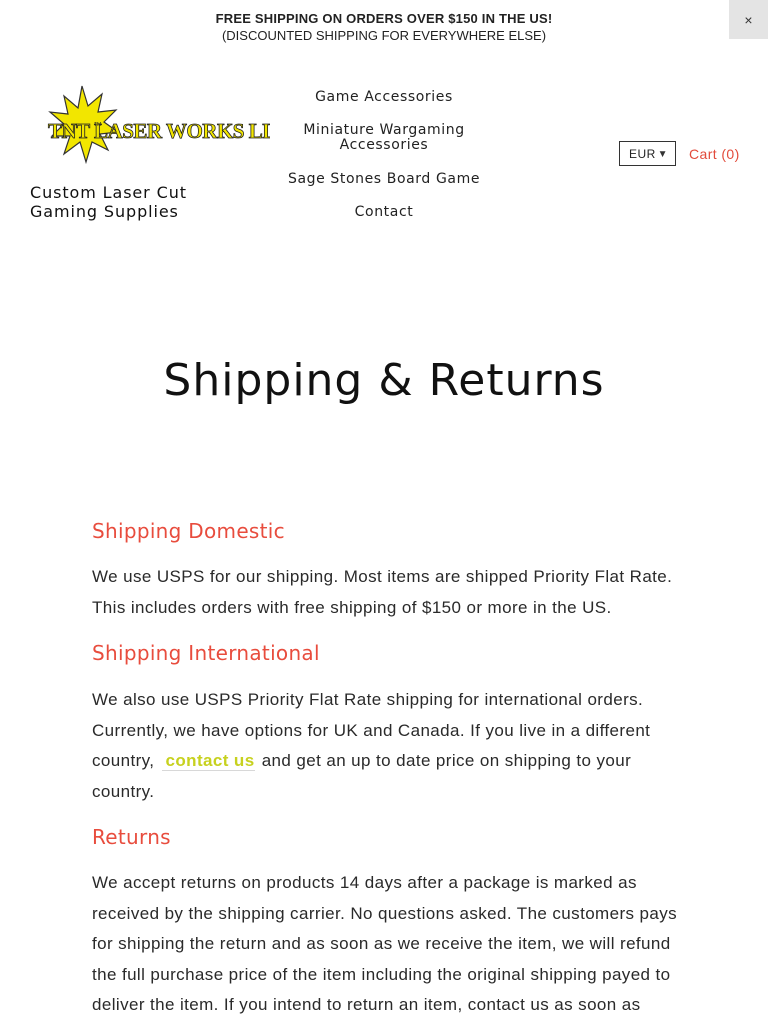 The image size is (768, 1024). I want to click on currency-select: EUR ▼, so click(647, 153).